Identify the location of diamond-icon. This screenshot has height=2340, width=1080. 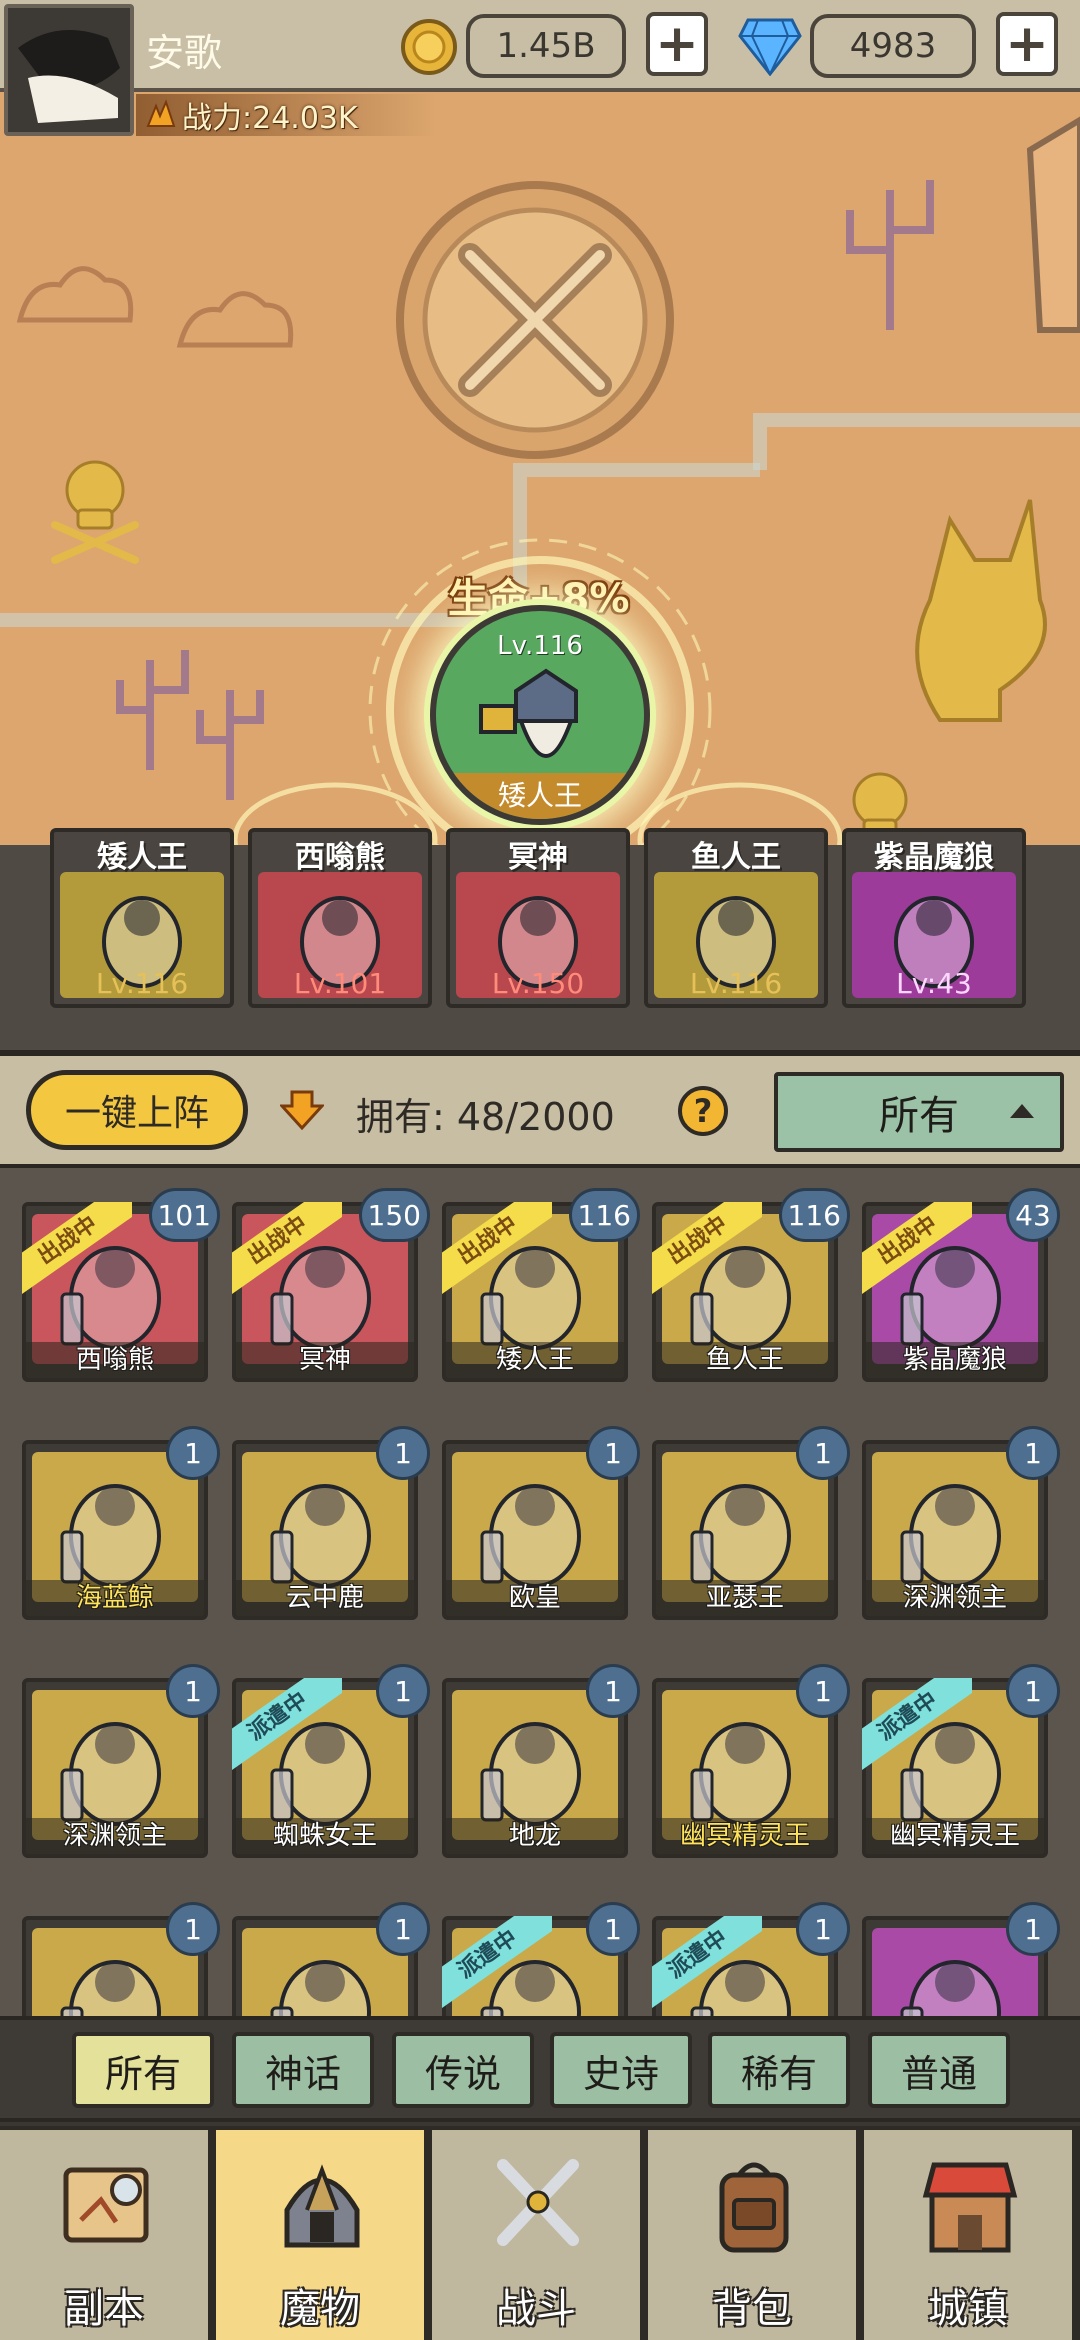
(770, 48).